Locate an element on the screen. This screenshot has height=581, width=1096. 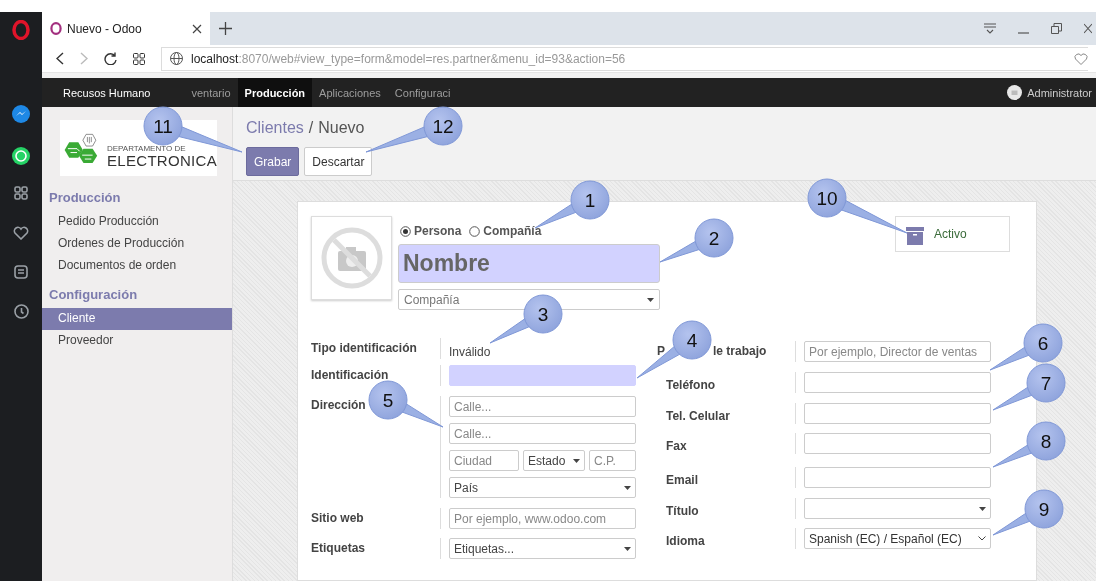
new-tab-plus-icon is located at coordinates (225, 28).